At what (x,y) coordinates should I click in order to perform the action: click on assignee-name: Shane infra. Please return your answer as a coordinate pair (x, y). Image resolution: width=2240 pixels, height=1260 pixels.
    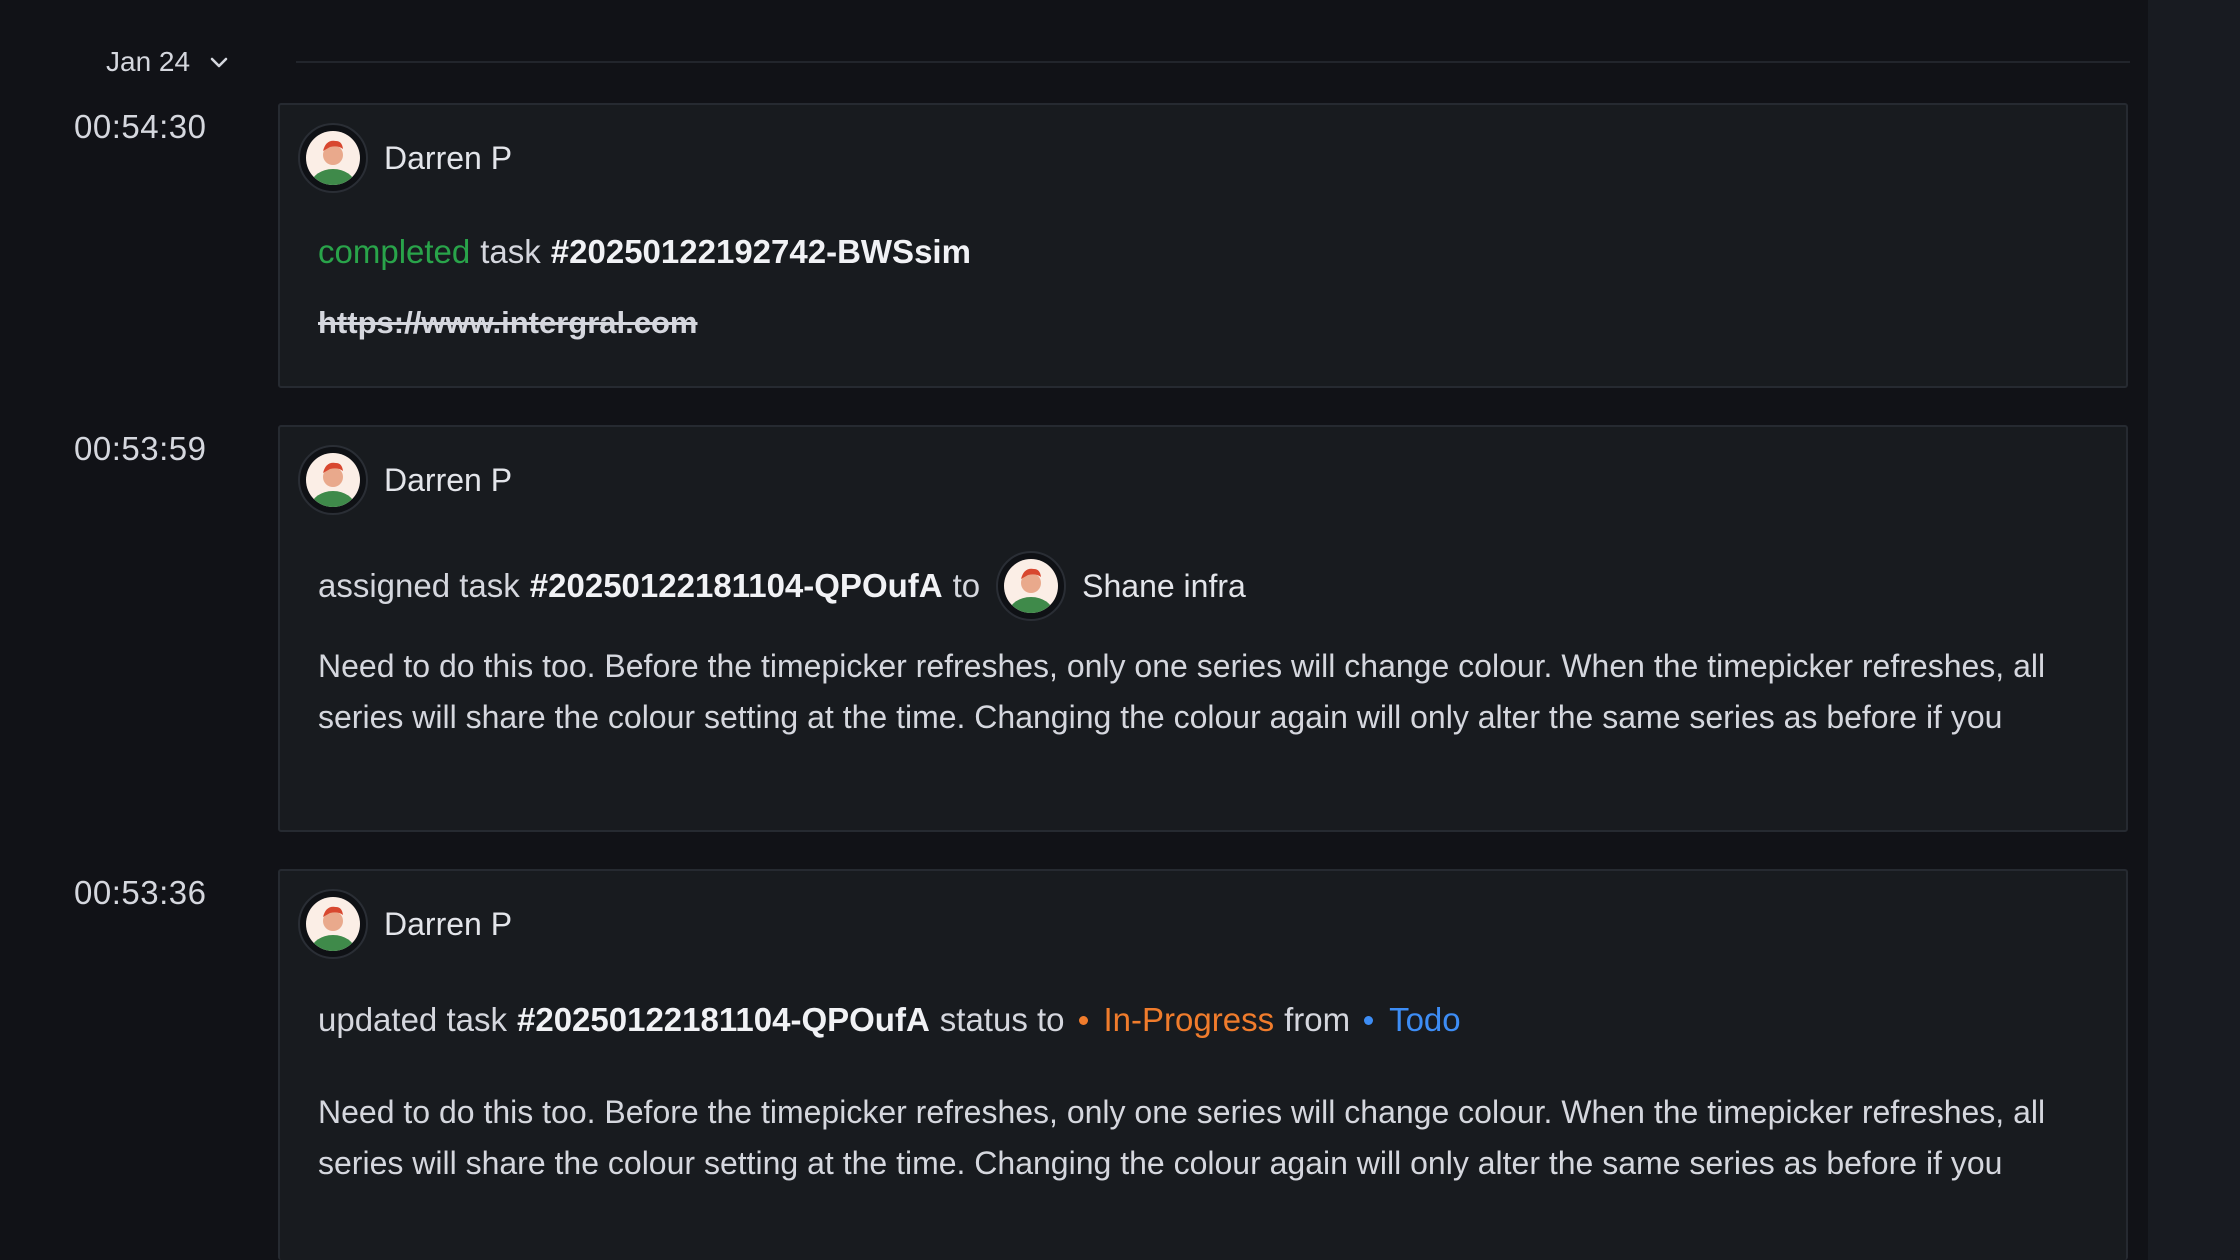
    Looking at the image, I should click on (1164, 585).